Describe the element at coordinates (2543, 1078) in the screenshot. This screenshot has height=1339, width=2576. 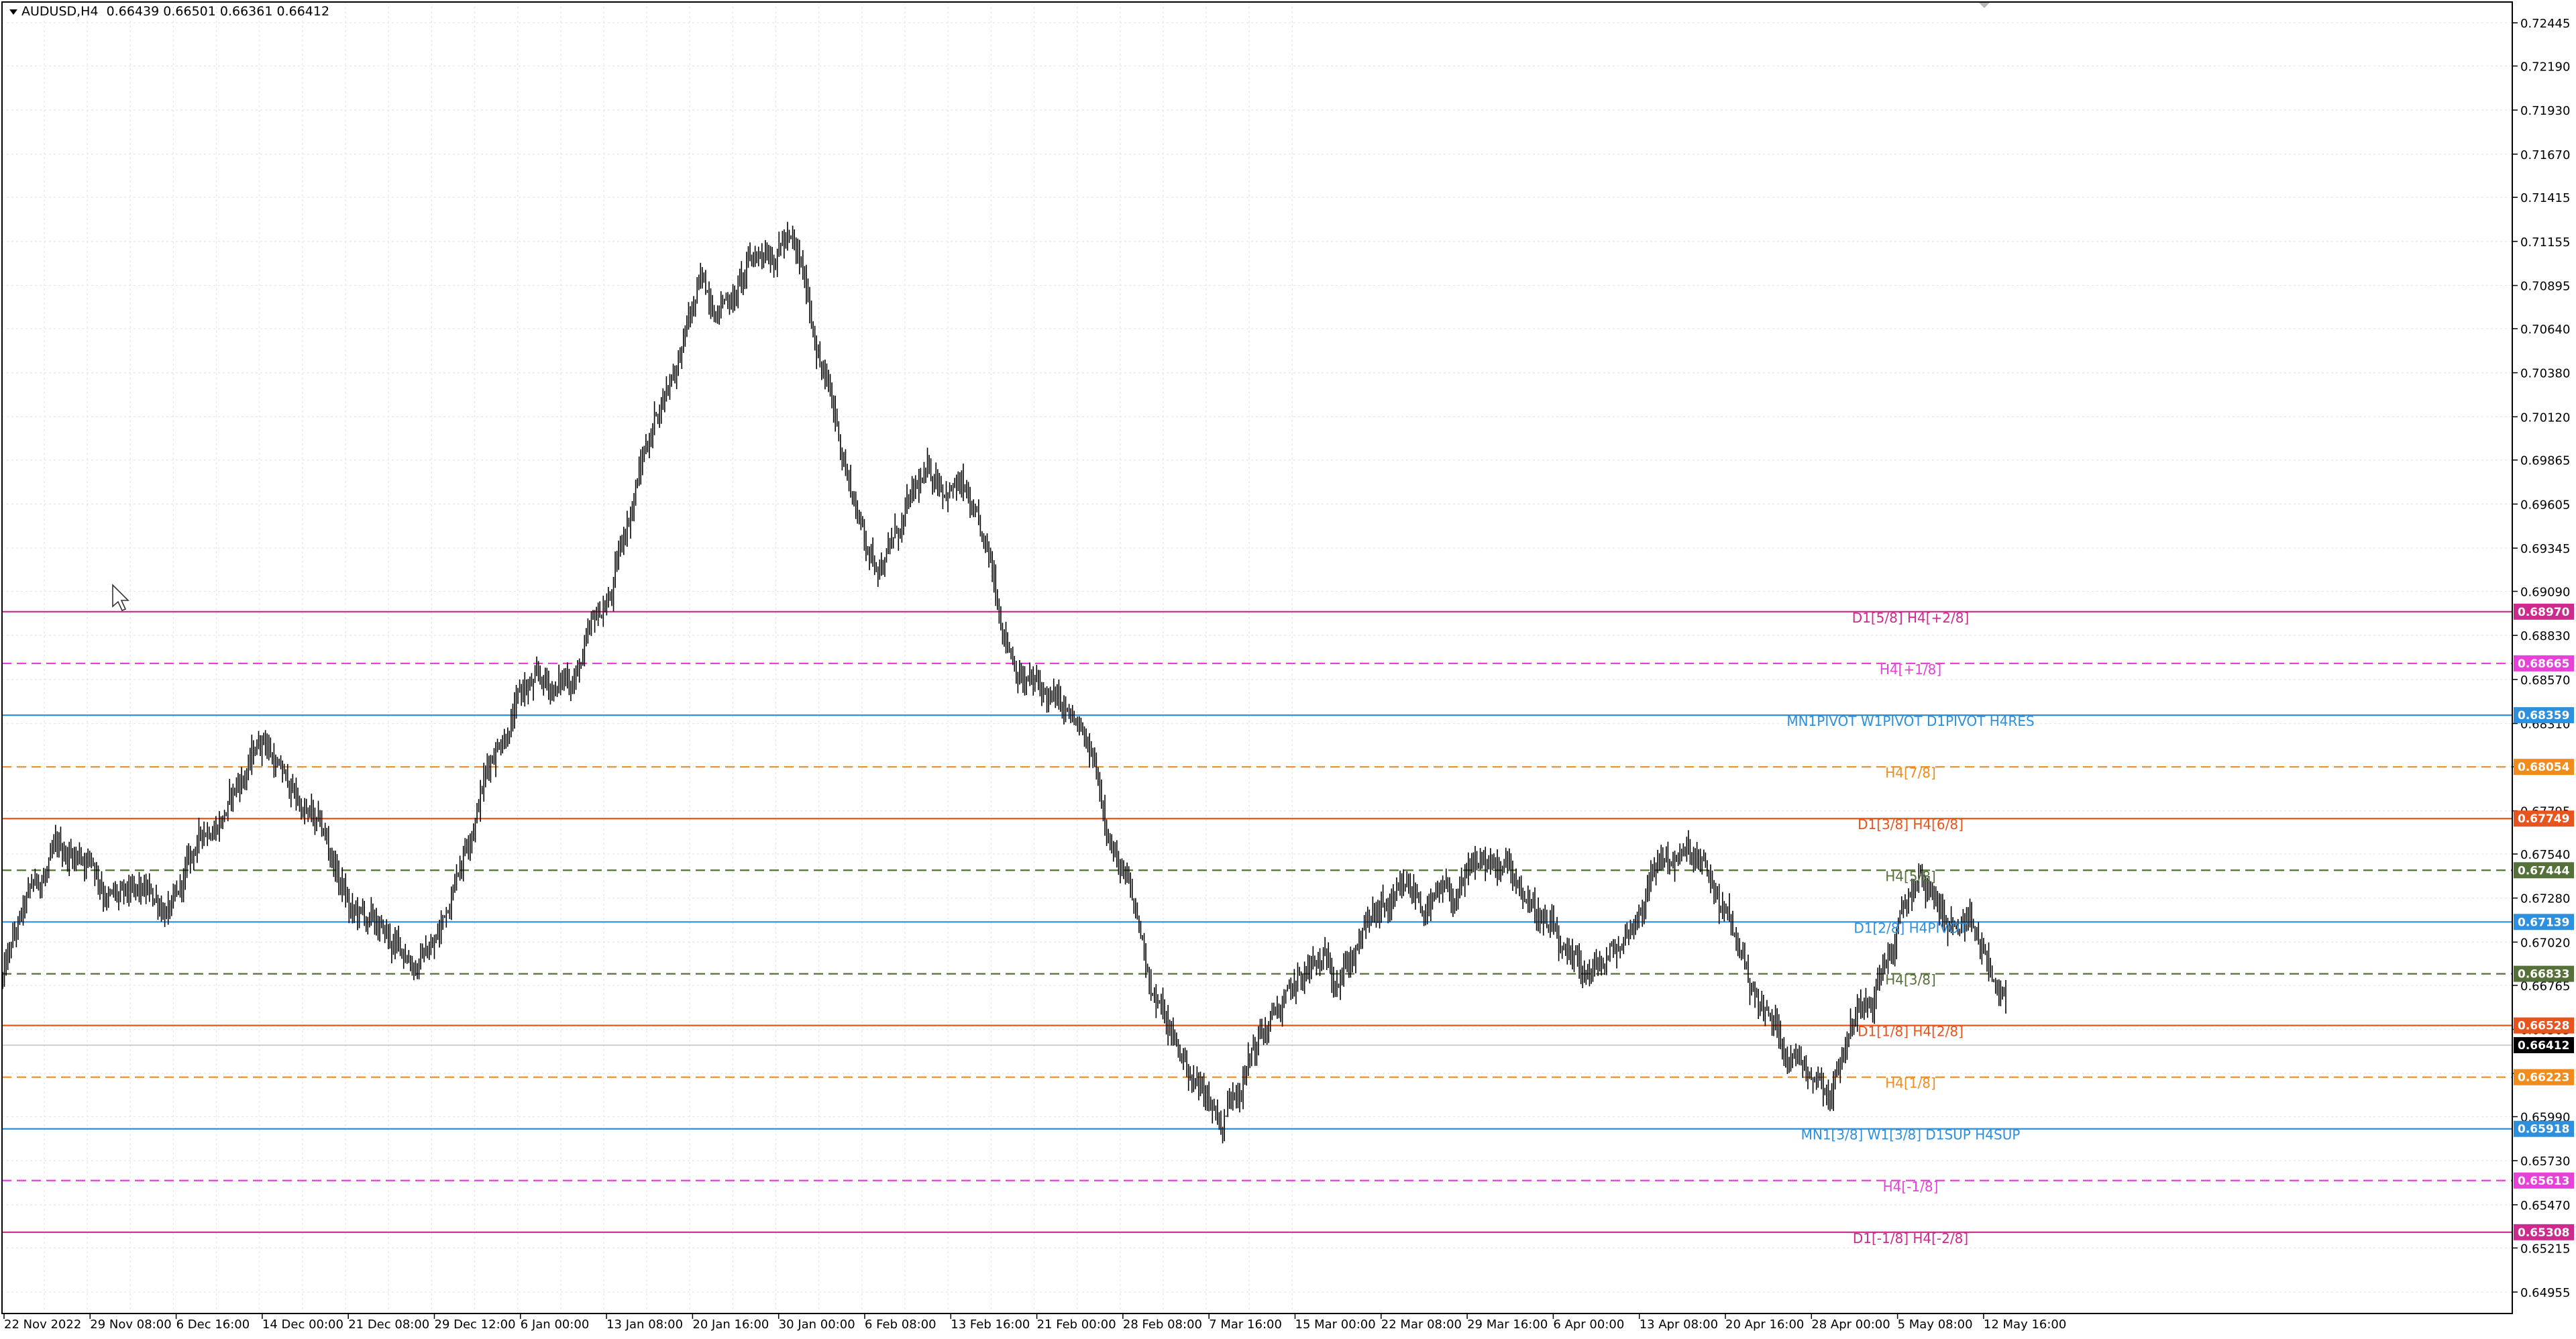
I see `price-badge-label: 0.66223` at that location.